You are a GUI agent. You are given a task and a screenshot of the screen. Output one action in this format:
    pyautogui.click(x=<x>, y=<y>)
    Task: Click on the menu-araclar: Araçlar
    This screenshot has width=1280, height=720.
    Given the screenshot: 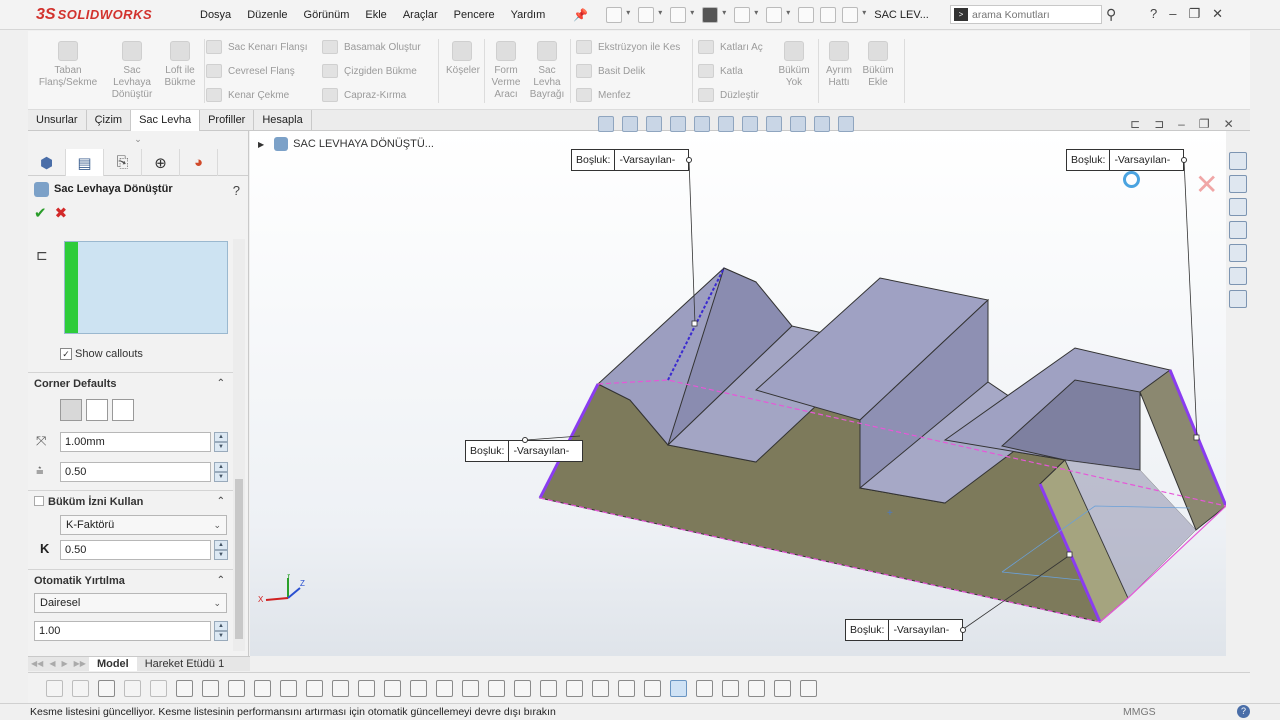 What is the action you would take?
    pyautogui.click(x=420, y=15)
    